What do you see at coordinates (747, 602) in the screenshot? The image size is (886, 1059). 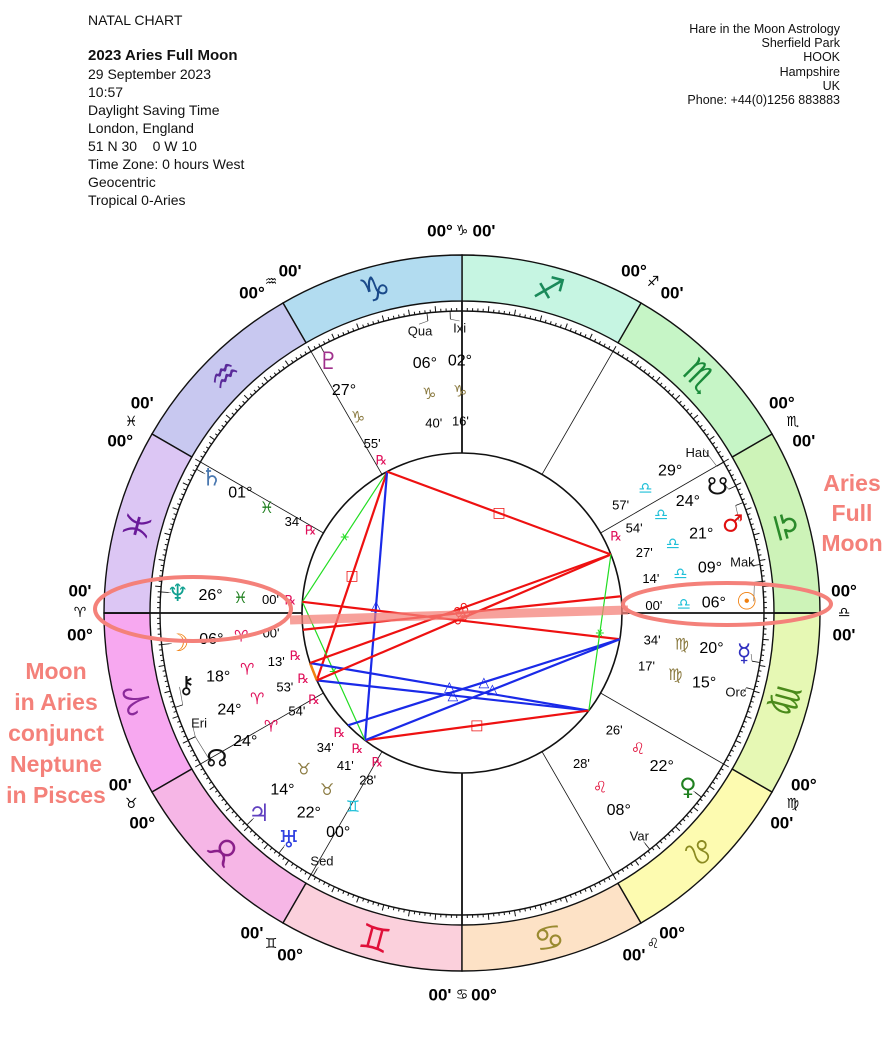 I see `sun-icon: ☉` at bounding box center [747, 602].